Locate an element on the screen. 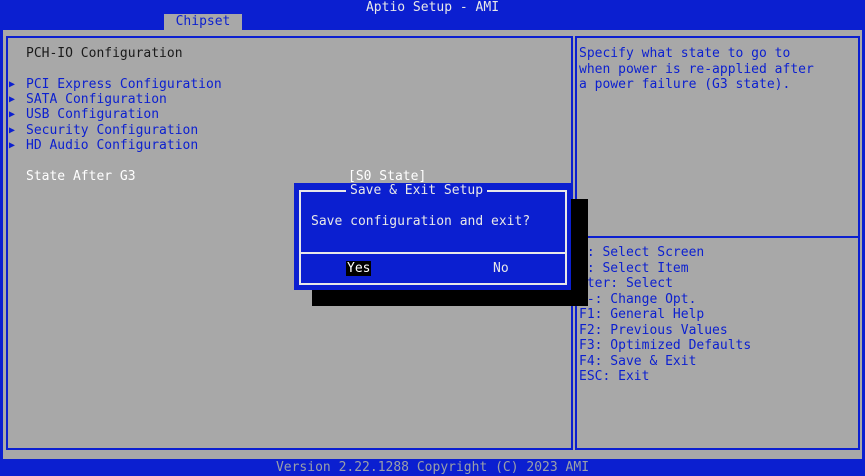 This screenshot has width=865, height=476. page-heading: PCH-IO Configuration is located at coordinates (104, 53).